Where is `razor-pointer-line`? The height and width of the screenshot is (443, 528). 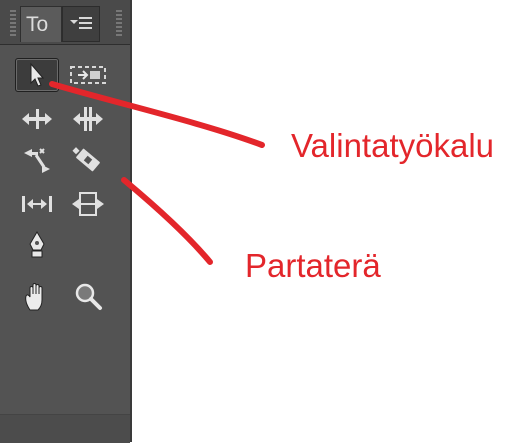 razor-pointer-line is located at coordinates (167, 221).